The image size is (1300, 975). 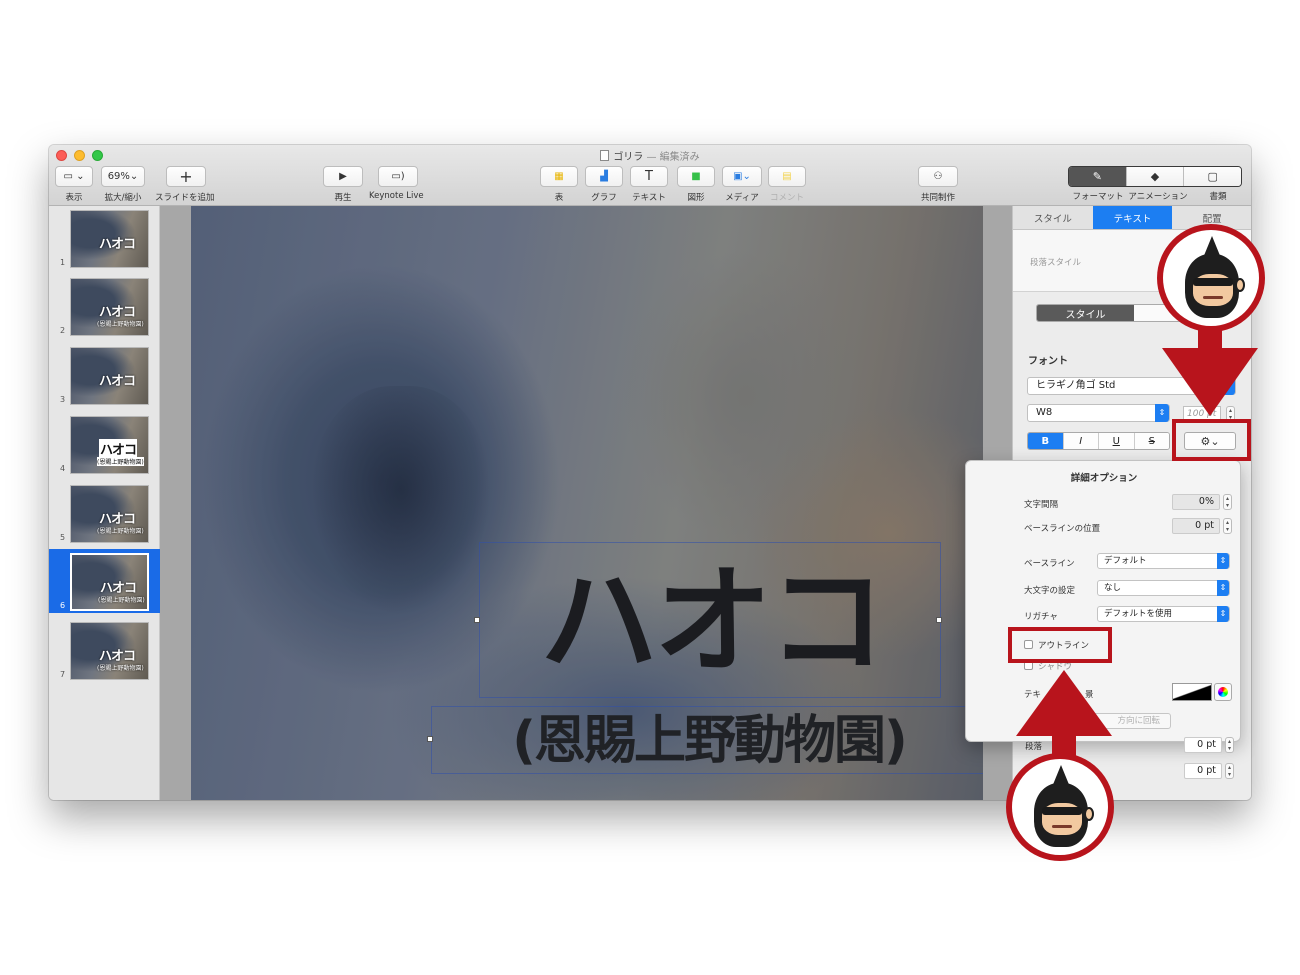 What do you see at coordinates (1196, 502) in the screenshot?
I see `char-spacing-field: 0%` at bounding box center [1196, 502].